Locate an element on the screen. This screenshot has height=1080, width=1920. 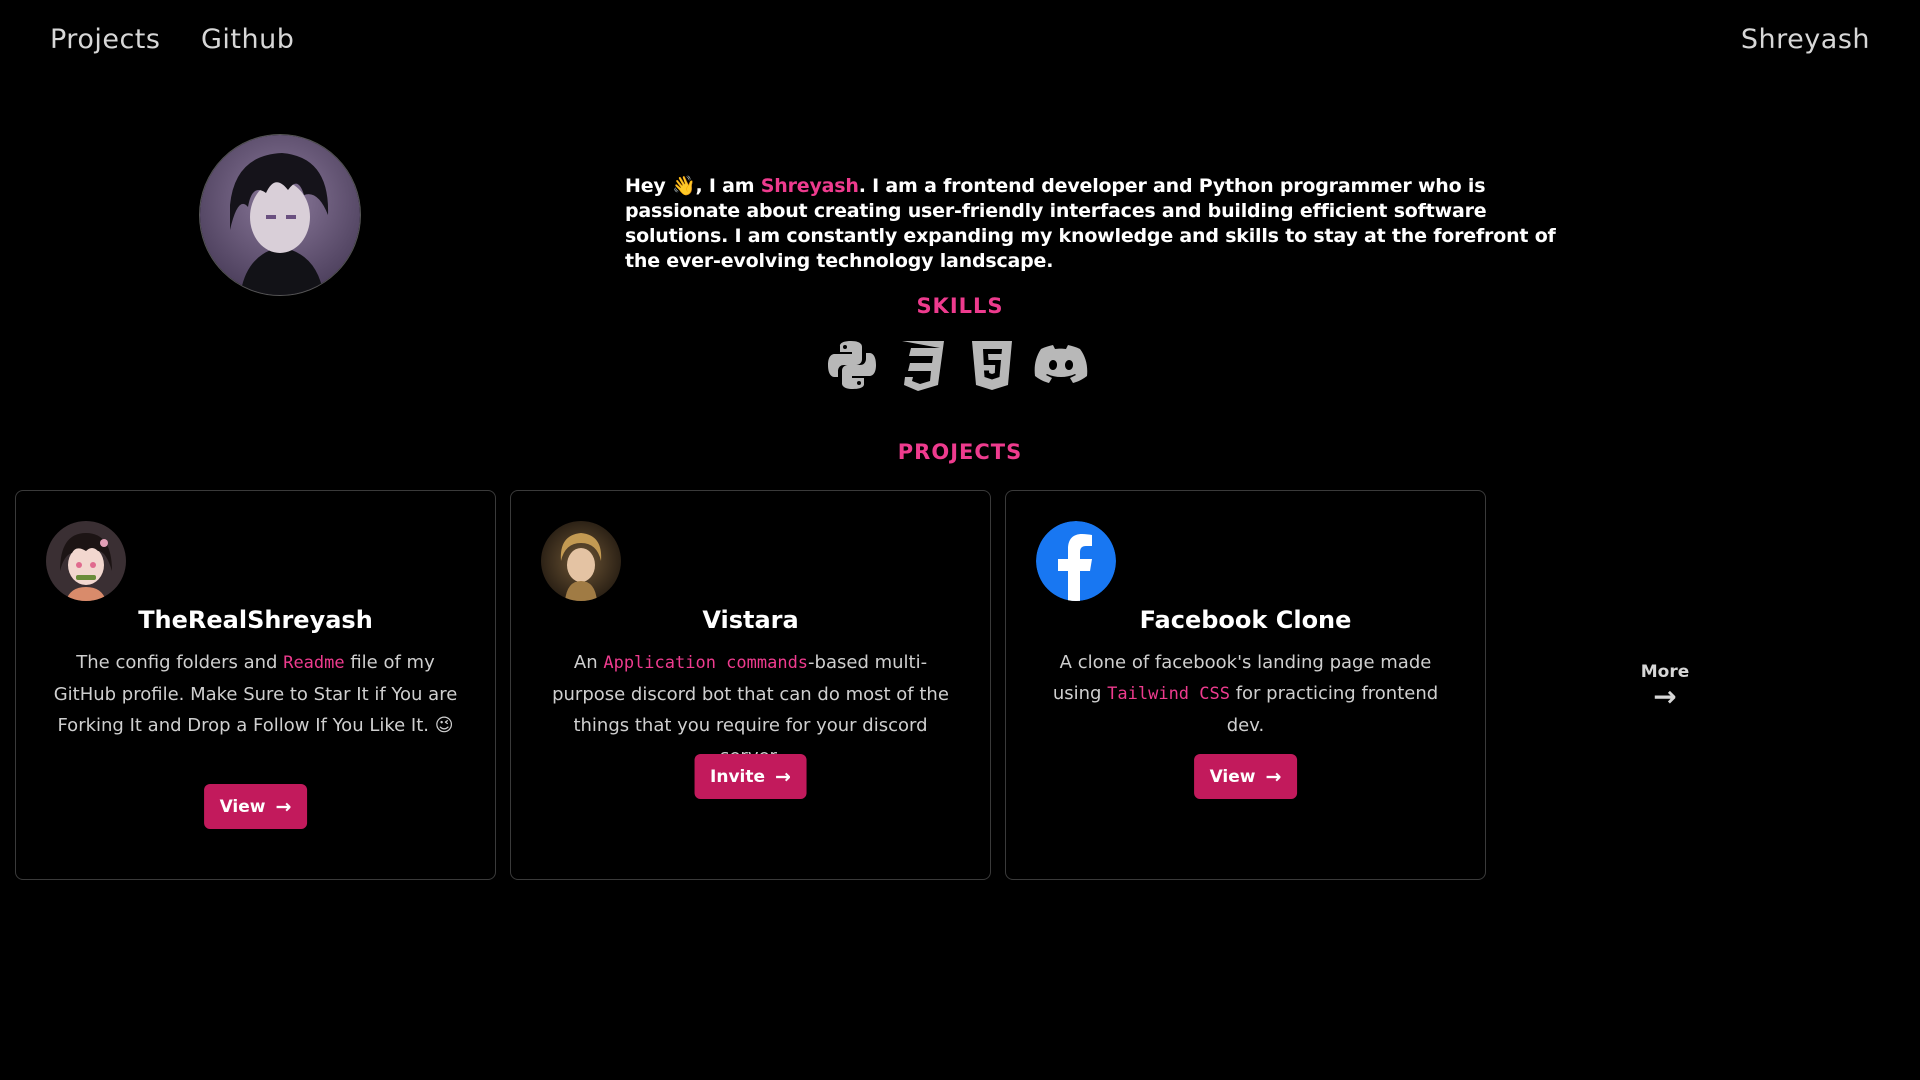
inline-code: Tailwind CSS is located at coordinates (1168, 694).